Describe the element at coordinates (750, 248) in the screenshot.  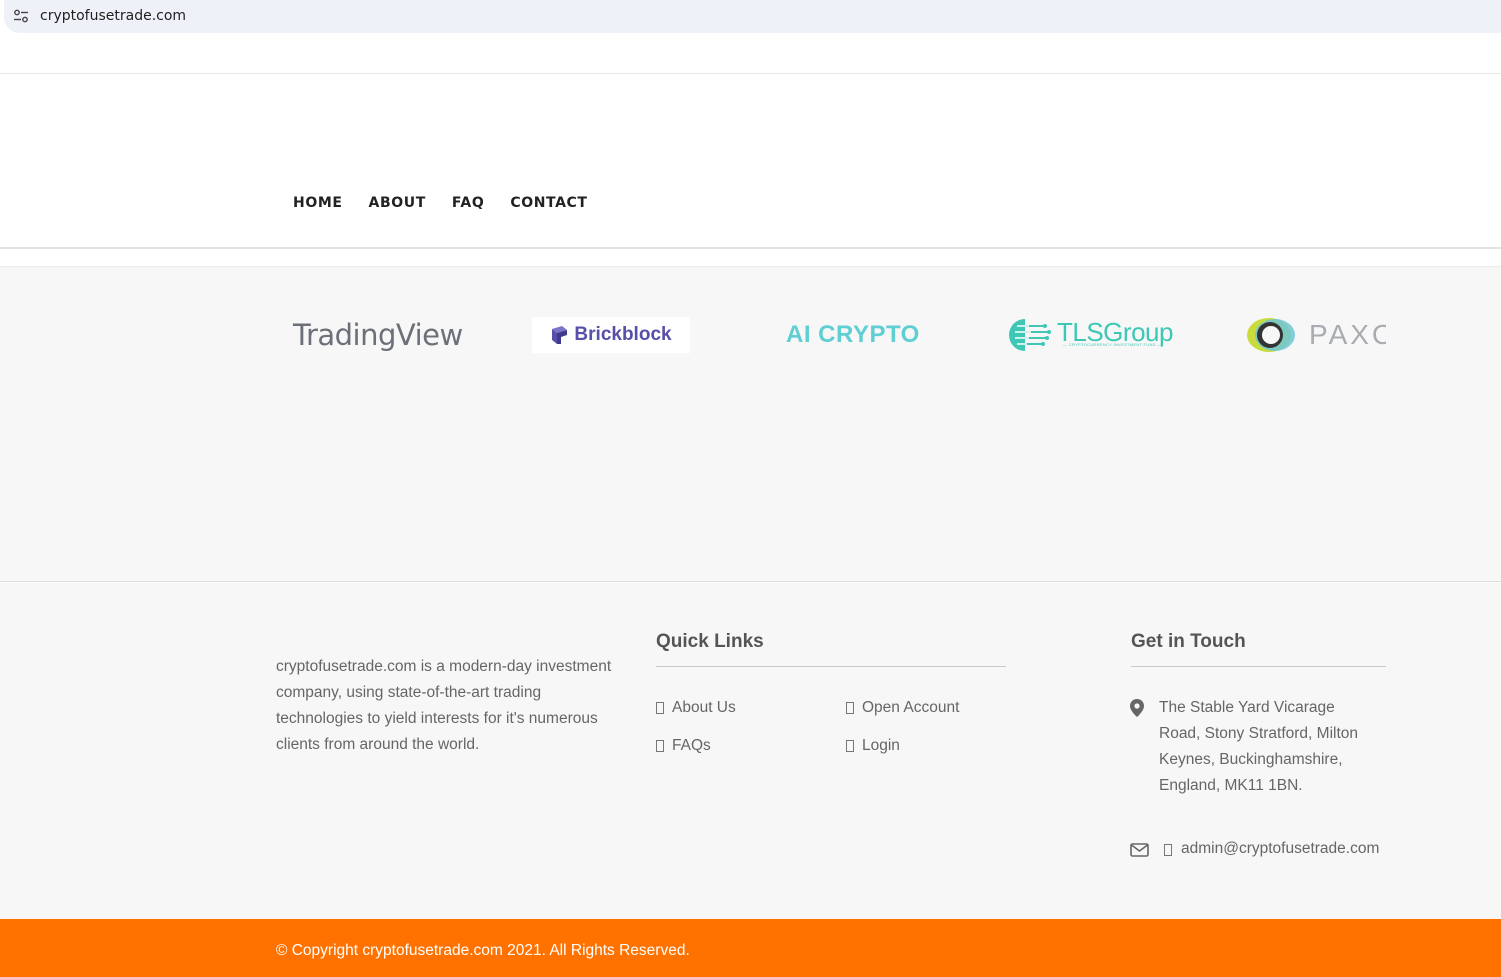
I see `header-bottom-divider` at that location.